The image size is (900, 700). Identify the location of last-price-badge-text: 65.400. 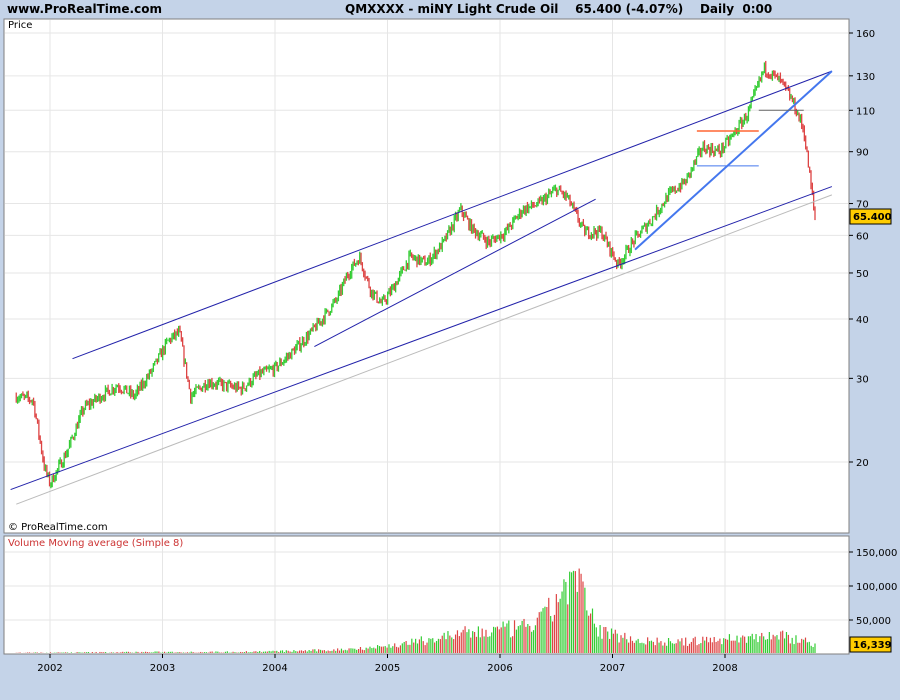
(872, 217).